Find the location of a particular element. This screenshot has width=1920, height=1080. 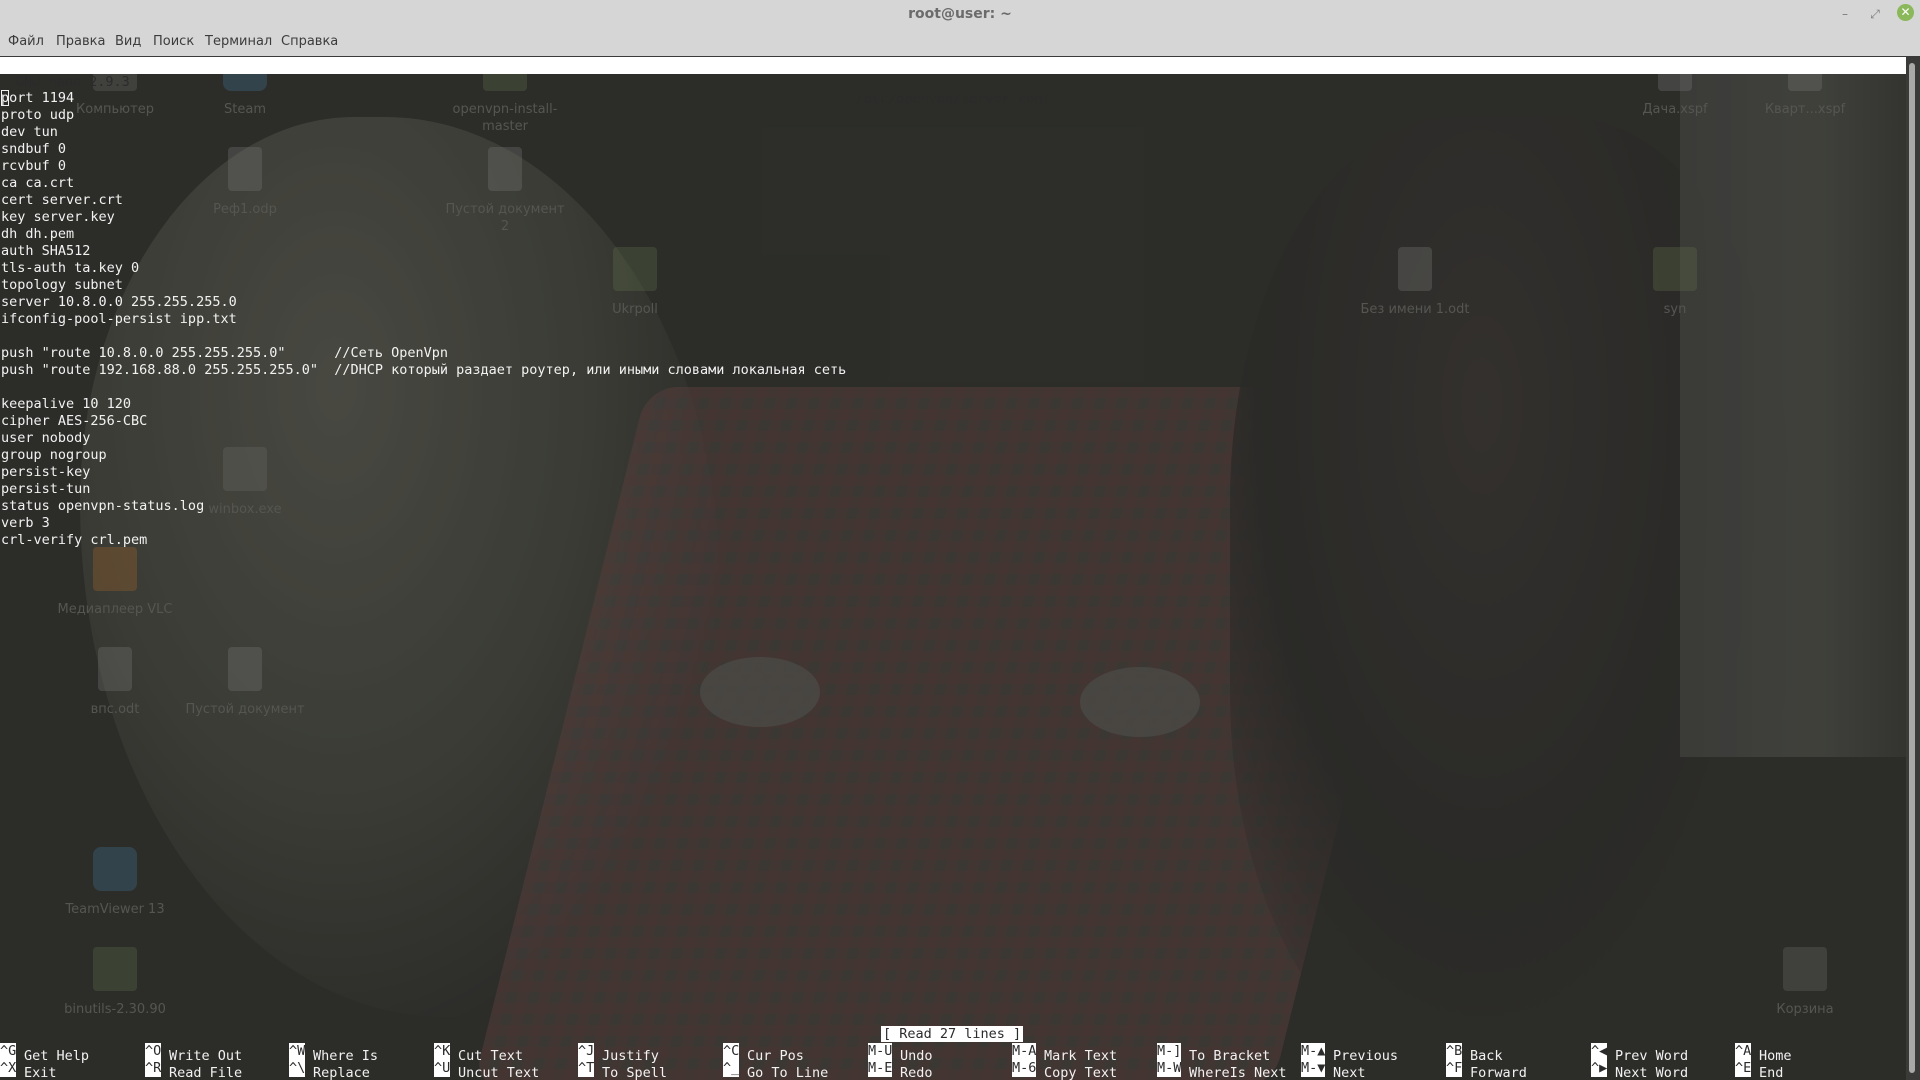

shortcut-item: ^R Read File is located at coordinates (194, 1070).